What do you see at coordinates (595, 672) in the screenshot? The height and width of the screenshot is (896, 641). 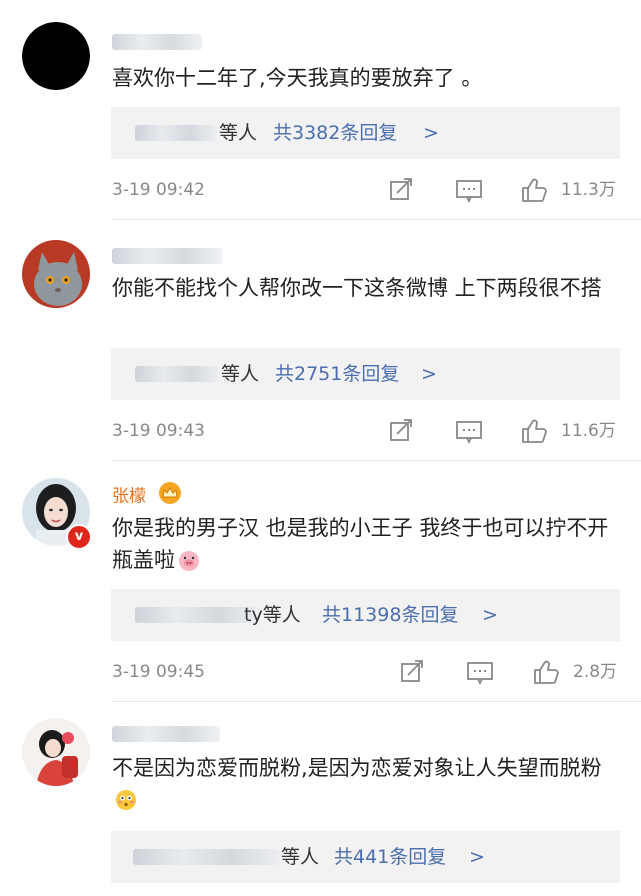 I see `like-count: 2.8万` at bounding box center [595, 672].